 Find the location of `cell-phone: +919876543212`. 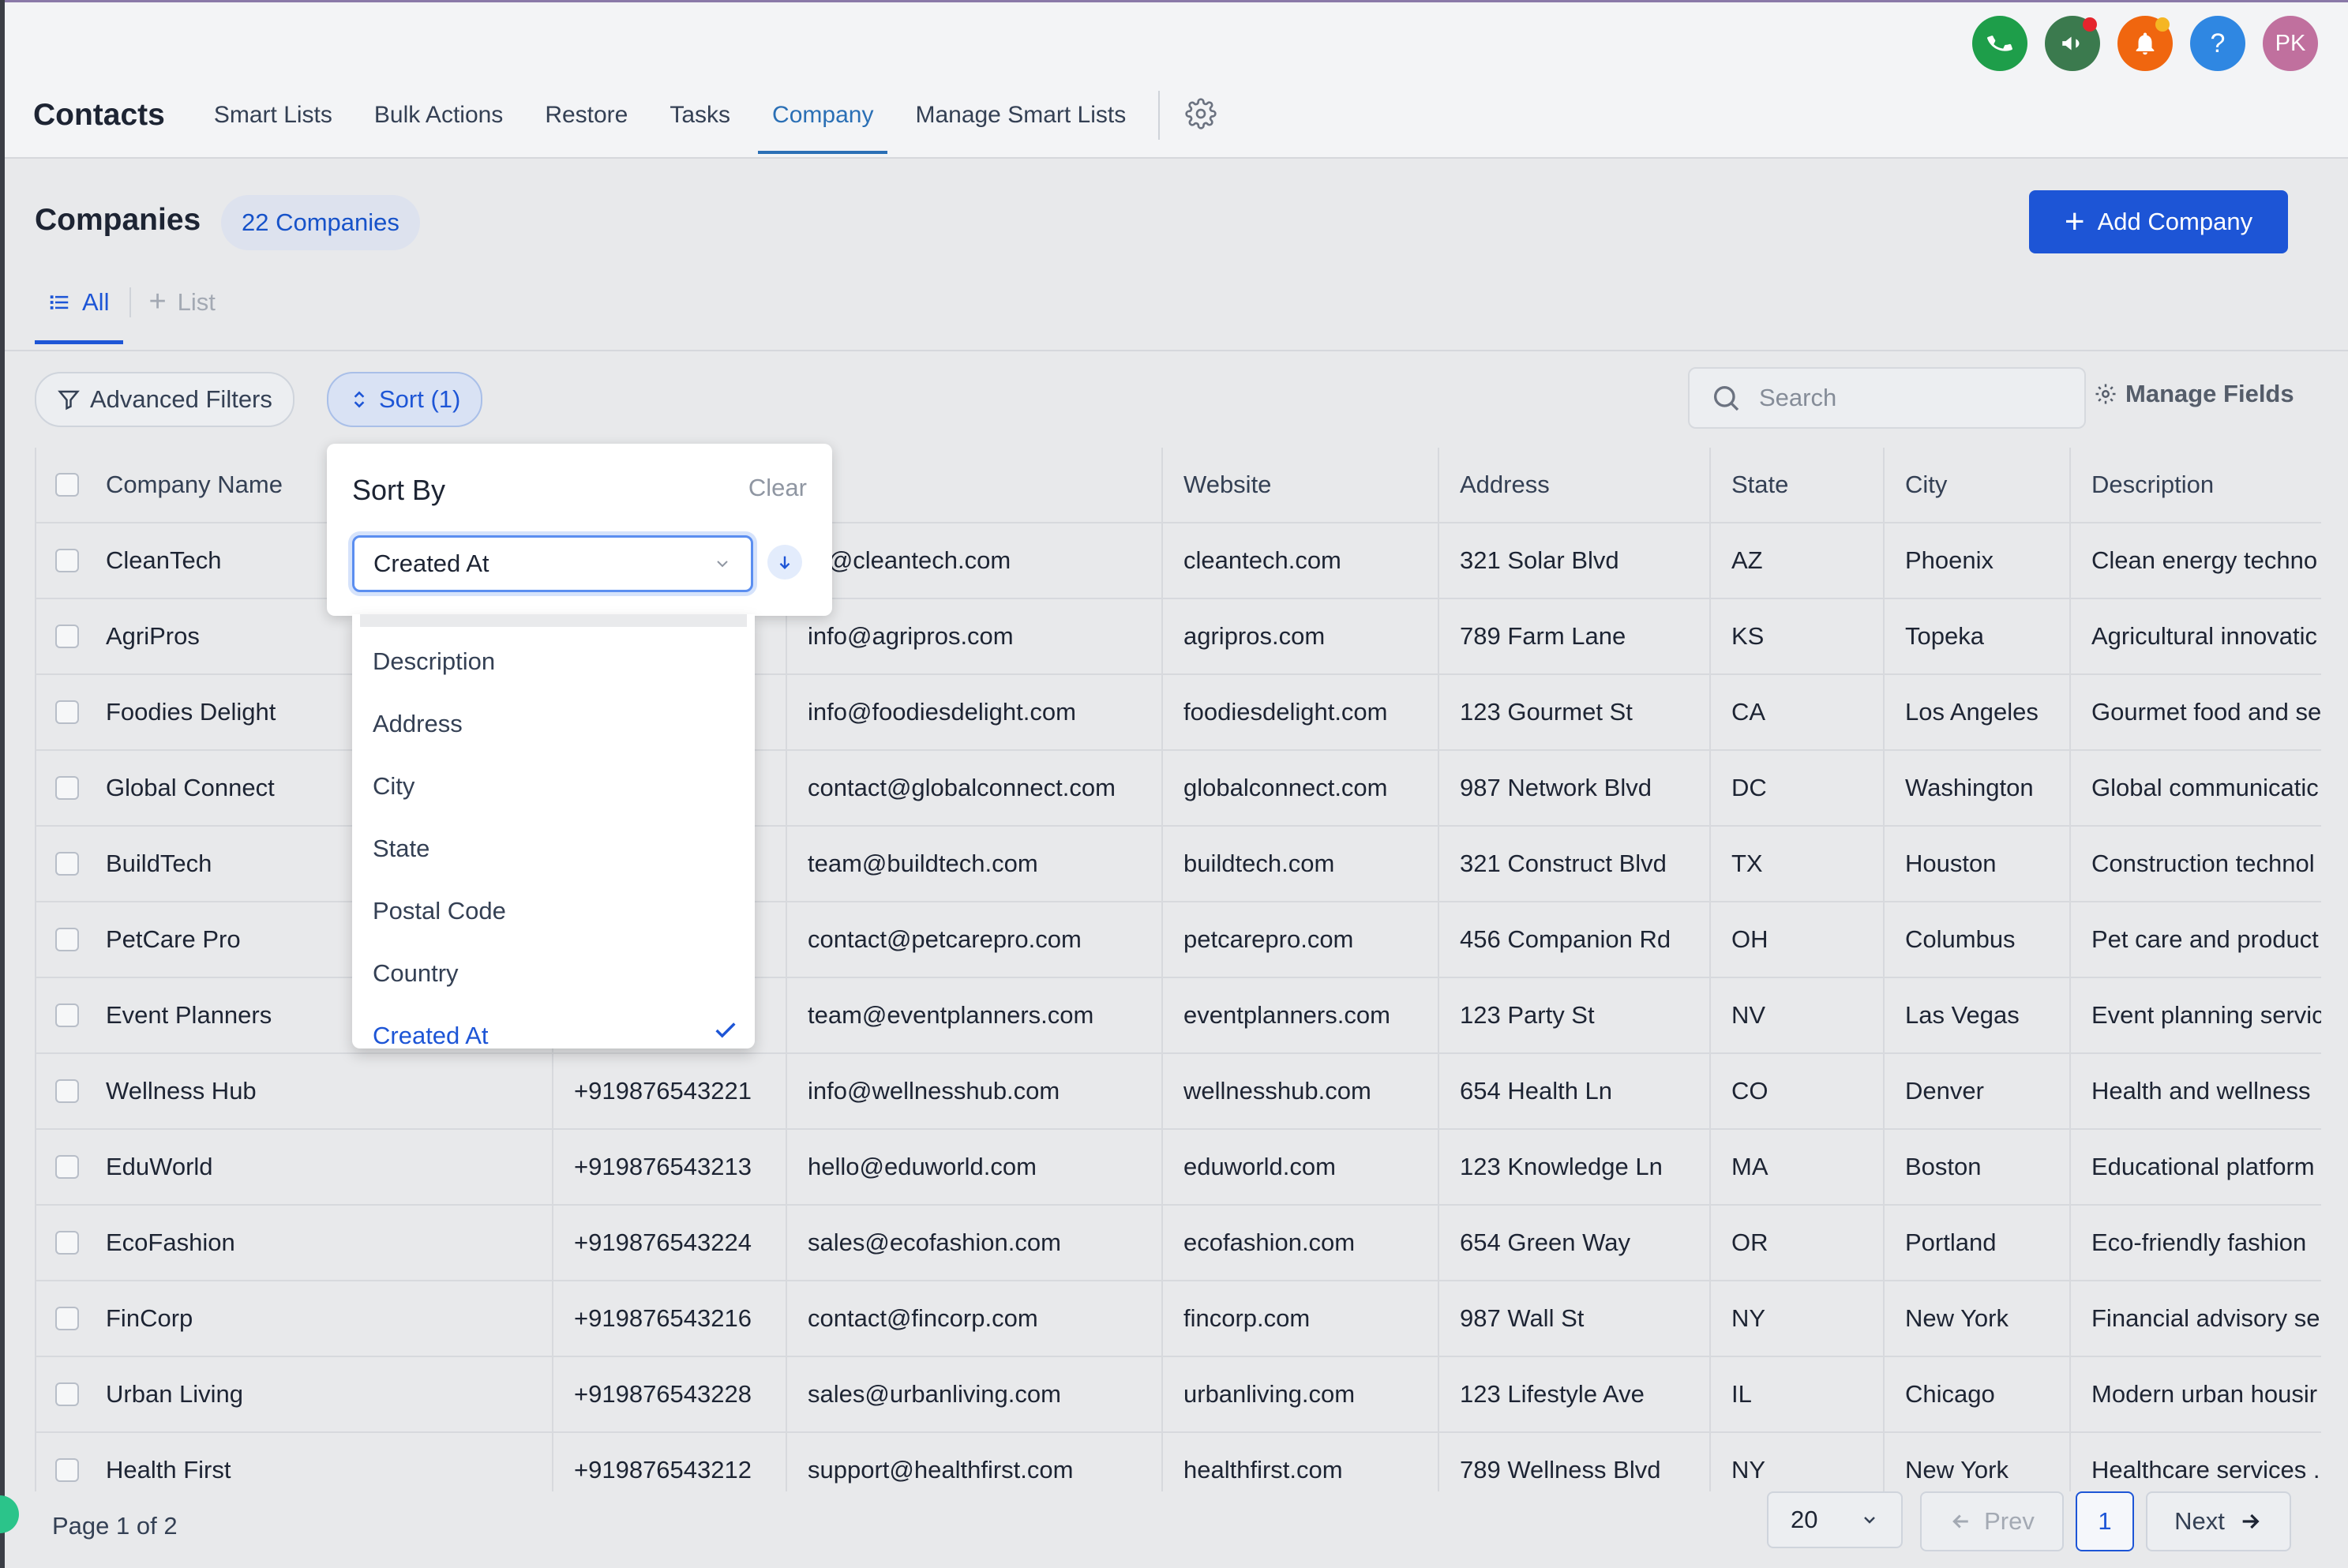

cell-phone: +919876543212 is located at coordinates (670, 1461).